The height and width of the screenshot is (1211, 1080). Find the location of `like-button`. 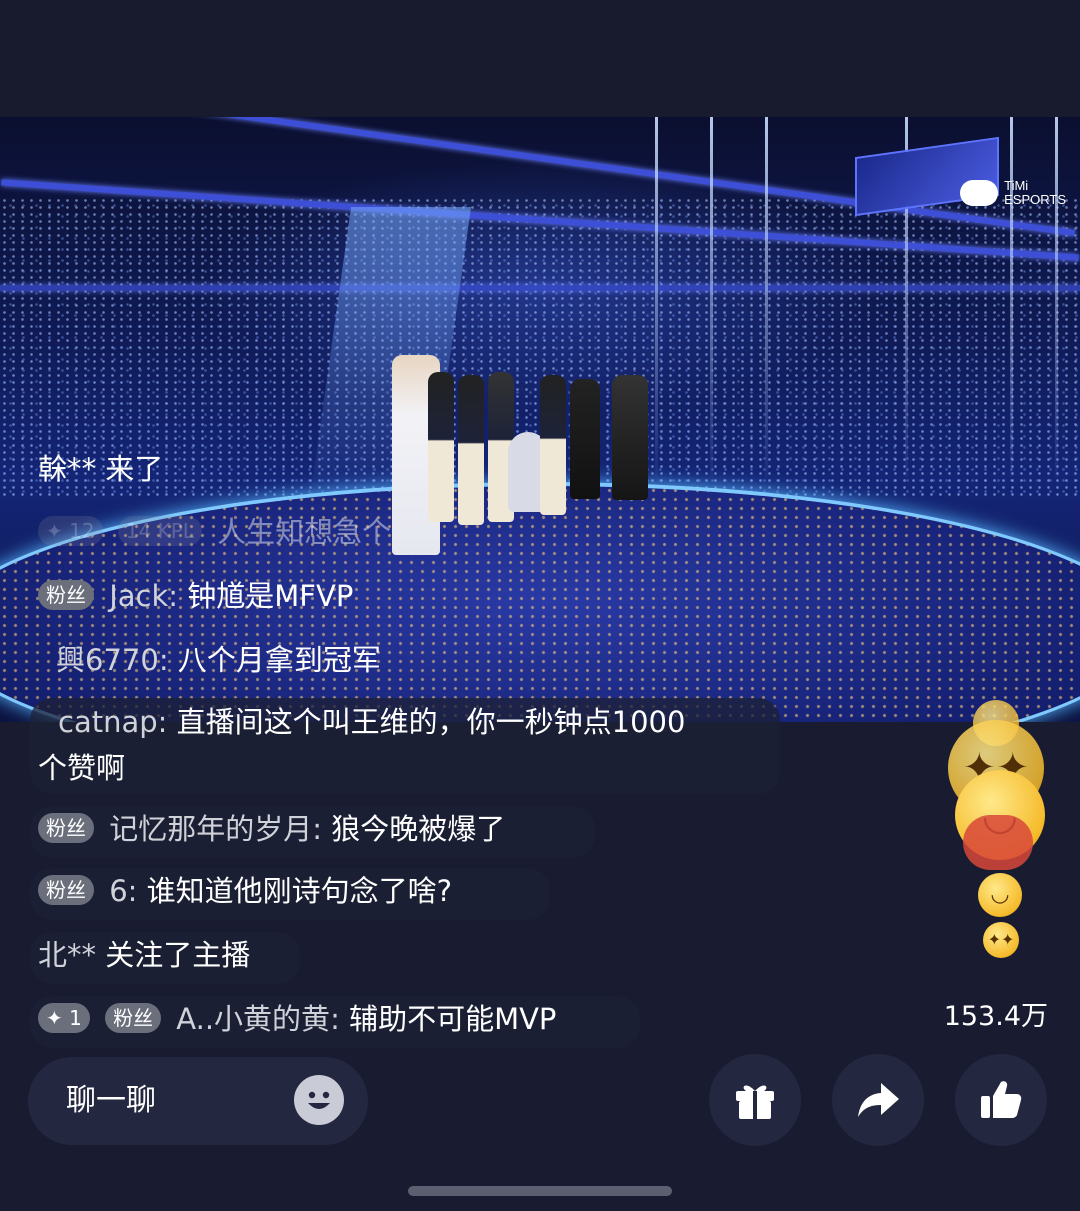

like-button is located at coordinates (1001, 1100).